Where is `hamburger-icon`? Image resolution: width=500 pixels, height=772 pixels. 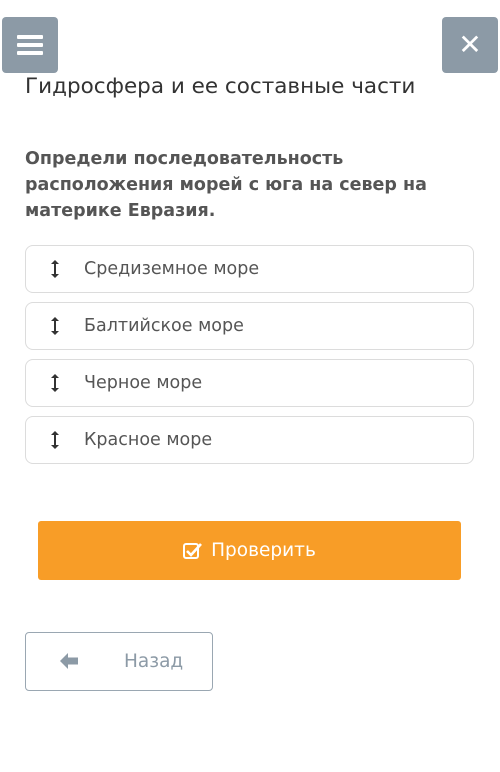 hamburger-icon is located at coordinates (30, 45).